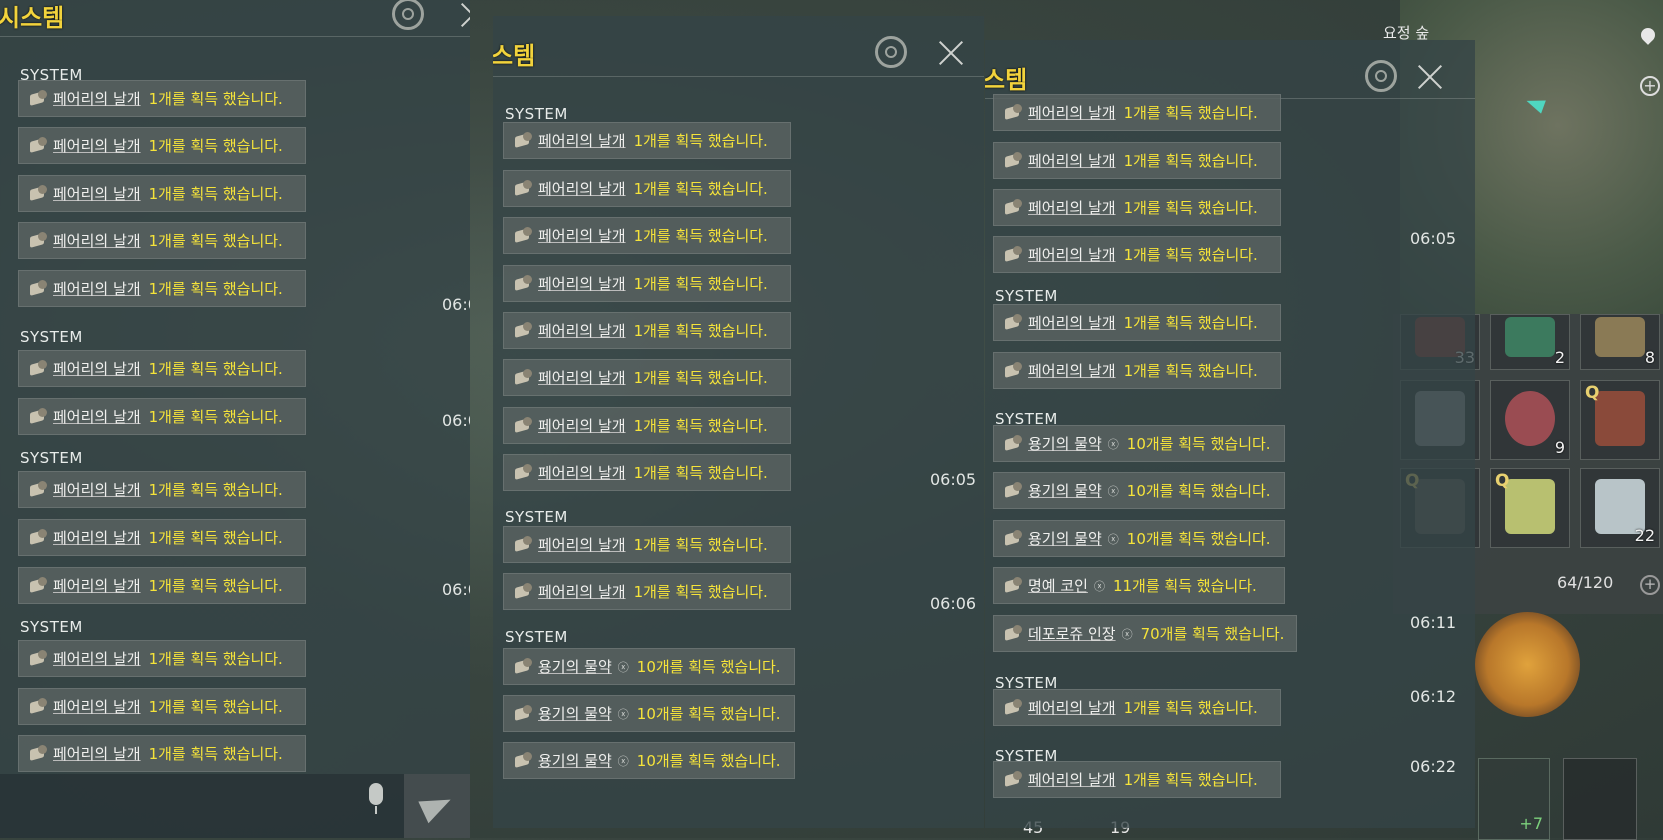 This screenshot has height=840, width=1663. I want to click on chat-input-bar, so click(202, 806).